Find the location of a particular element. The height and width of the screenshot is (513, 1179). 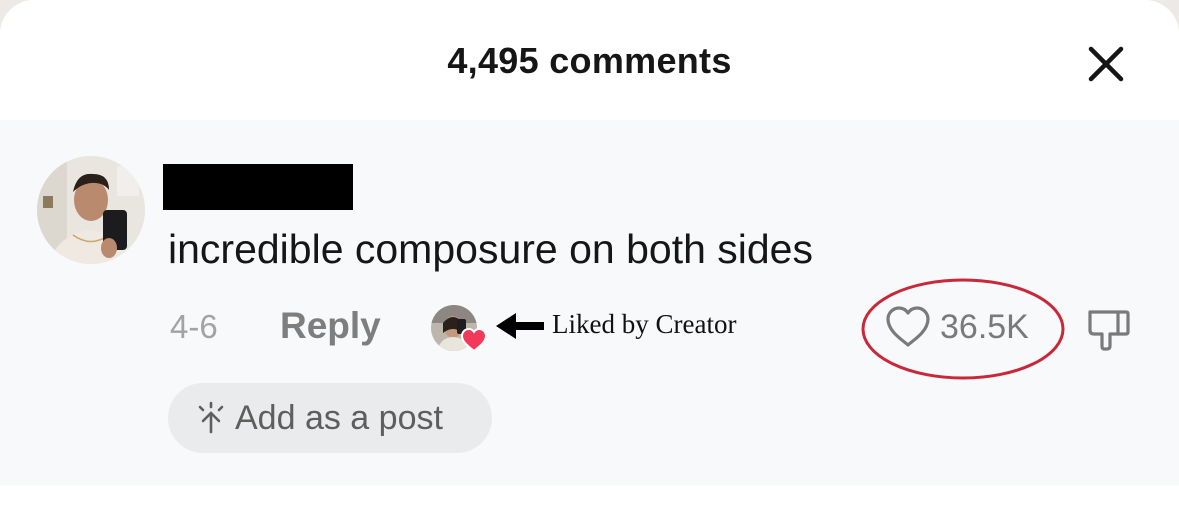

add-as-post-button: Add as a post is located at coordinates (330, 418).